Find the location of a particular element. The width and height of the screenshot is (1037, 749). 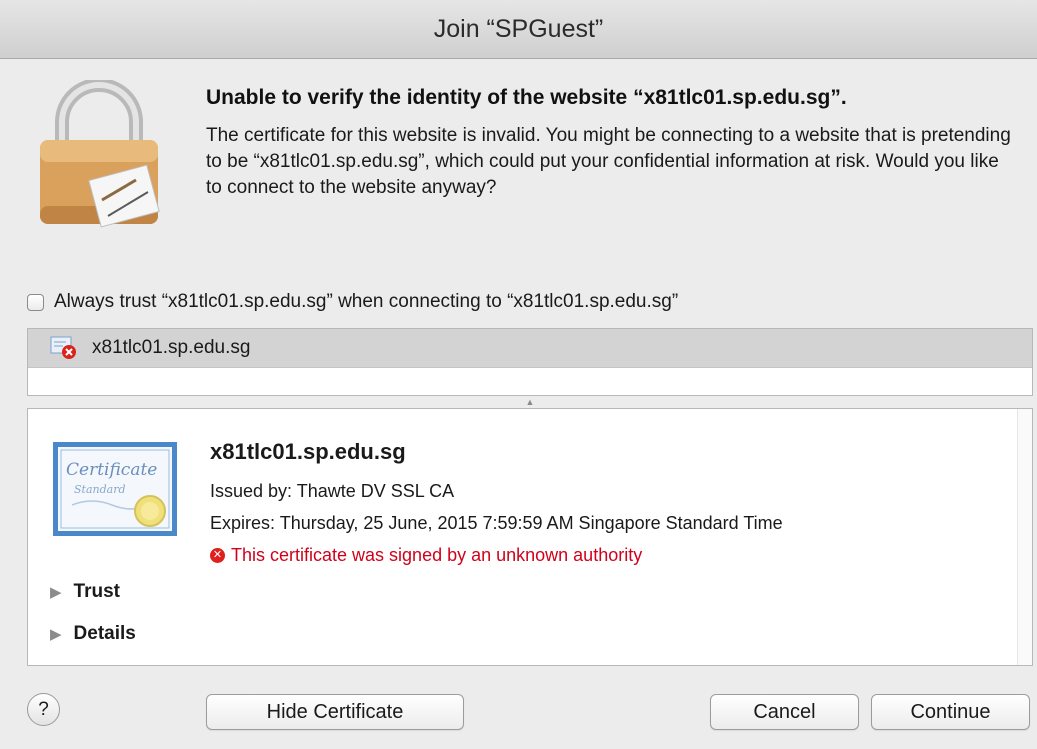

splitter-grip-icon: ▲ is located at coordinates (530, 402).